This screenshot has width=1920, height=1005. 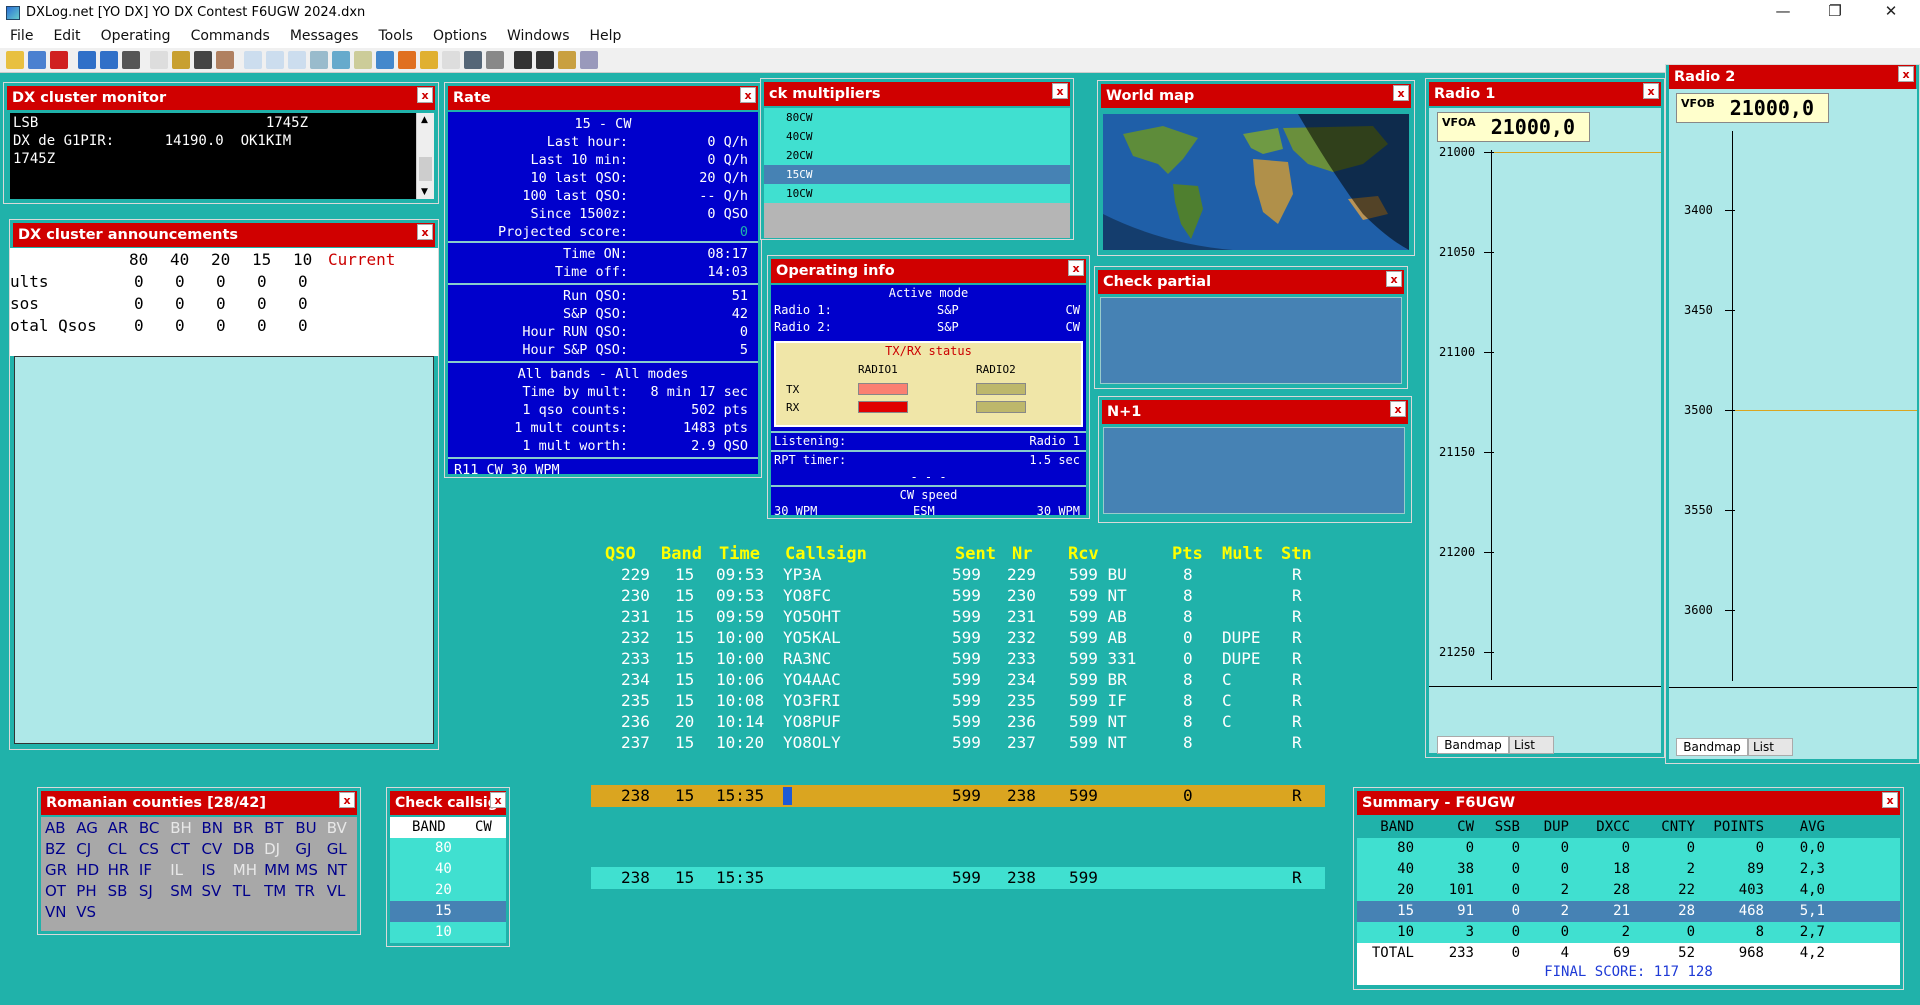 What do you see at coordinates (21, 36) in the screenshot?
I see `menu-file: File` at bounding box center [21, 36].